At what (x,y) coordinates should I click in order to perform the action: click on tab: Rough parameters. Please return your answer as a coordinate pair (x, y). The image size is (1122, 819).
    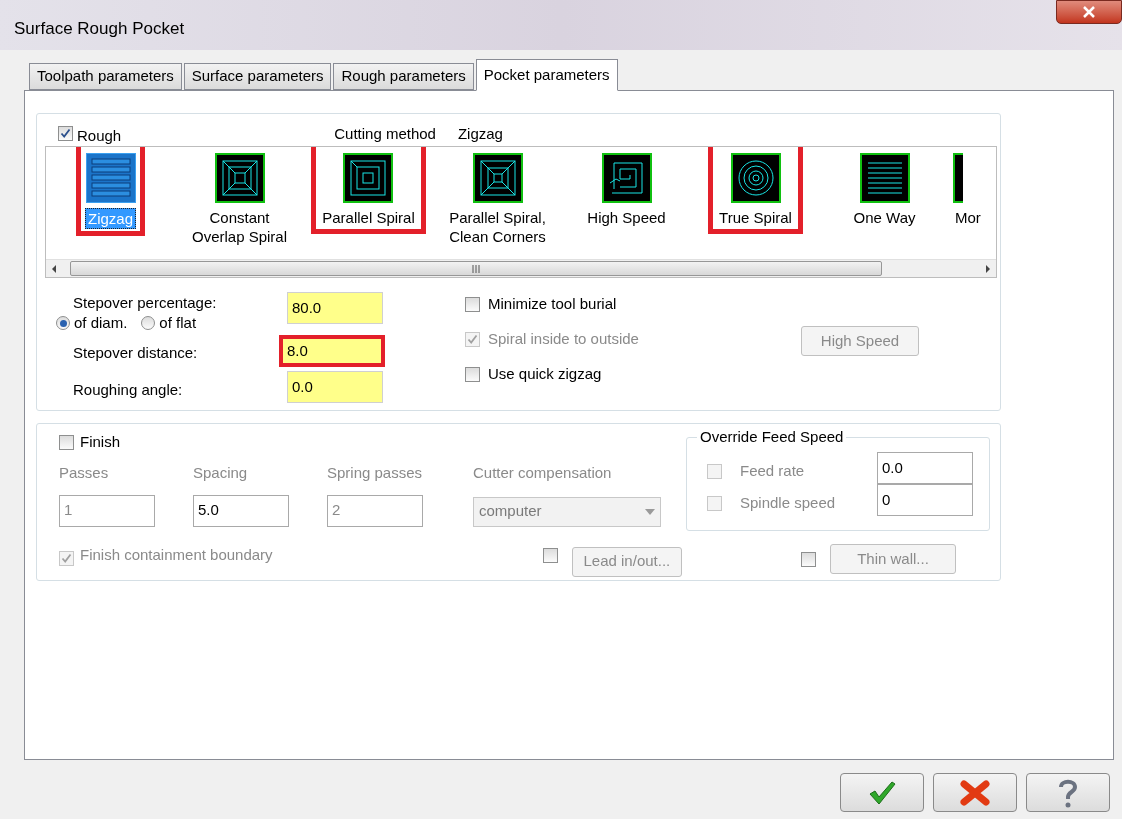
    Looking at the image, I should click on (403, 76).